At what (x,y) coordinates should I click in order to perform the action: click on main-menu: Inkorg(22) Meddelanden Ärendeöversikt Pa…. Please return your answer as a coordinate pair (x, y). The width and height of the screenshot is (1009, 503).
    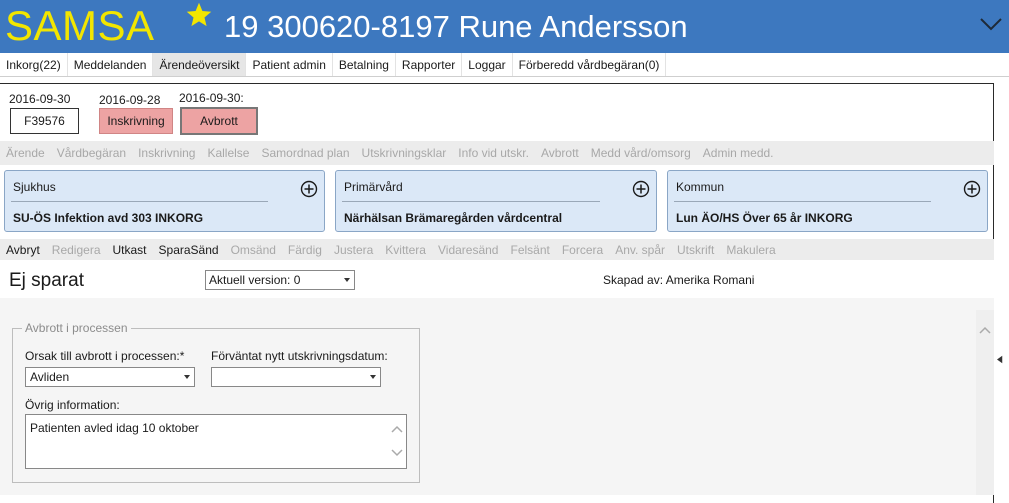
    Looking at the image, I should click on (504, 65).